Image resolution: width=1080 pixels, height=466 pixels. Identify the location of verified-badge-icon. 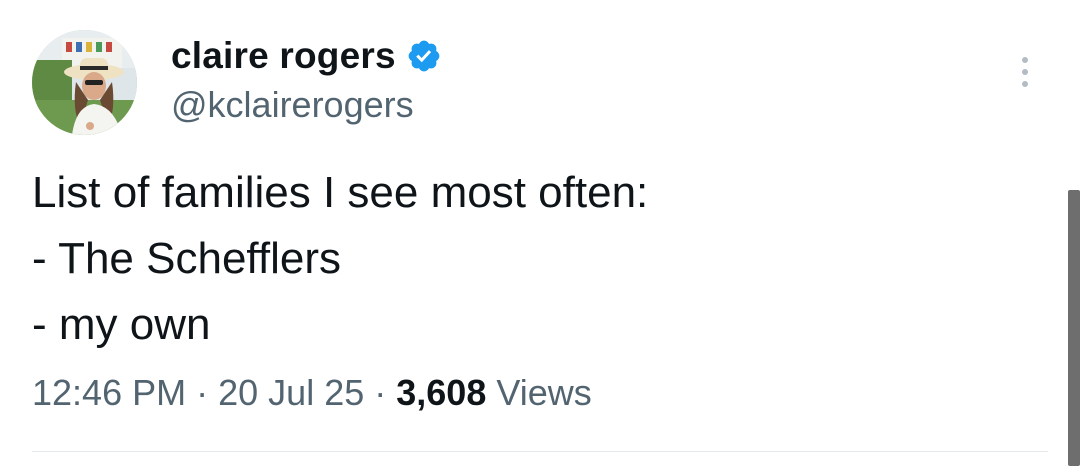
(424, 56).